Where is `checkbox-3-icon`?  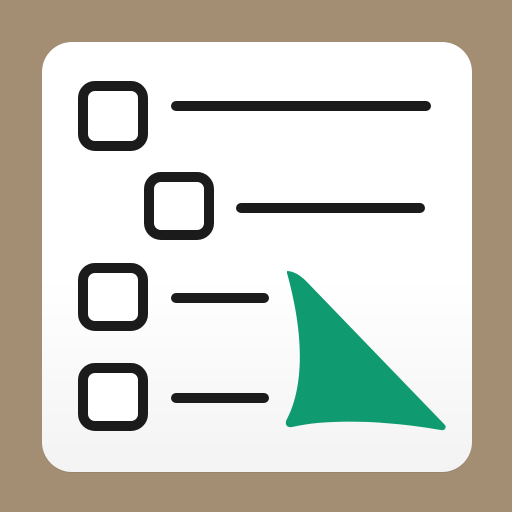
checkbox-3-icon is located at coordinates (113, 297).